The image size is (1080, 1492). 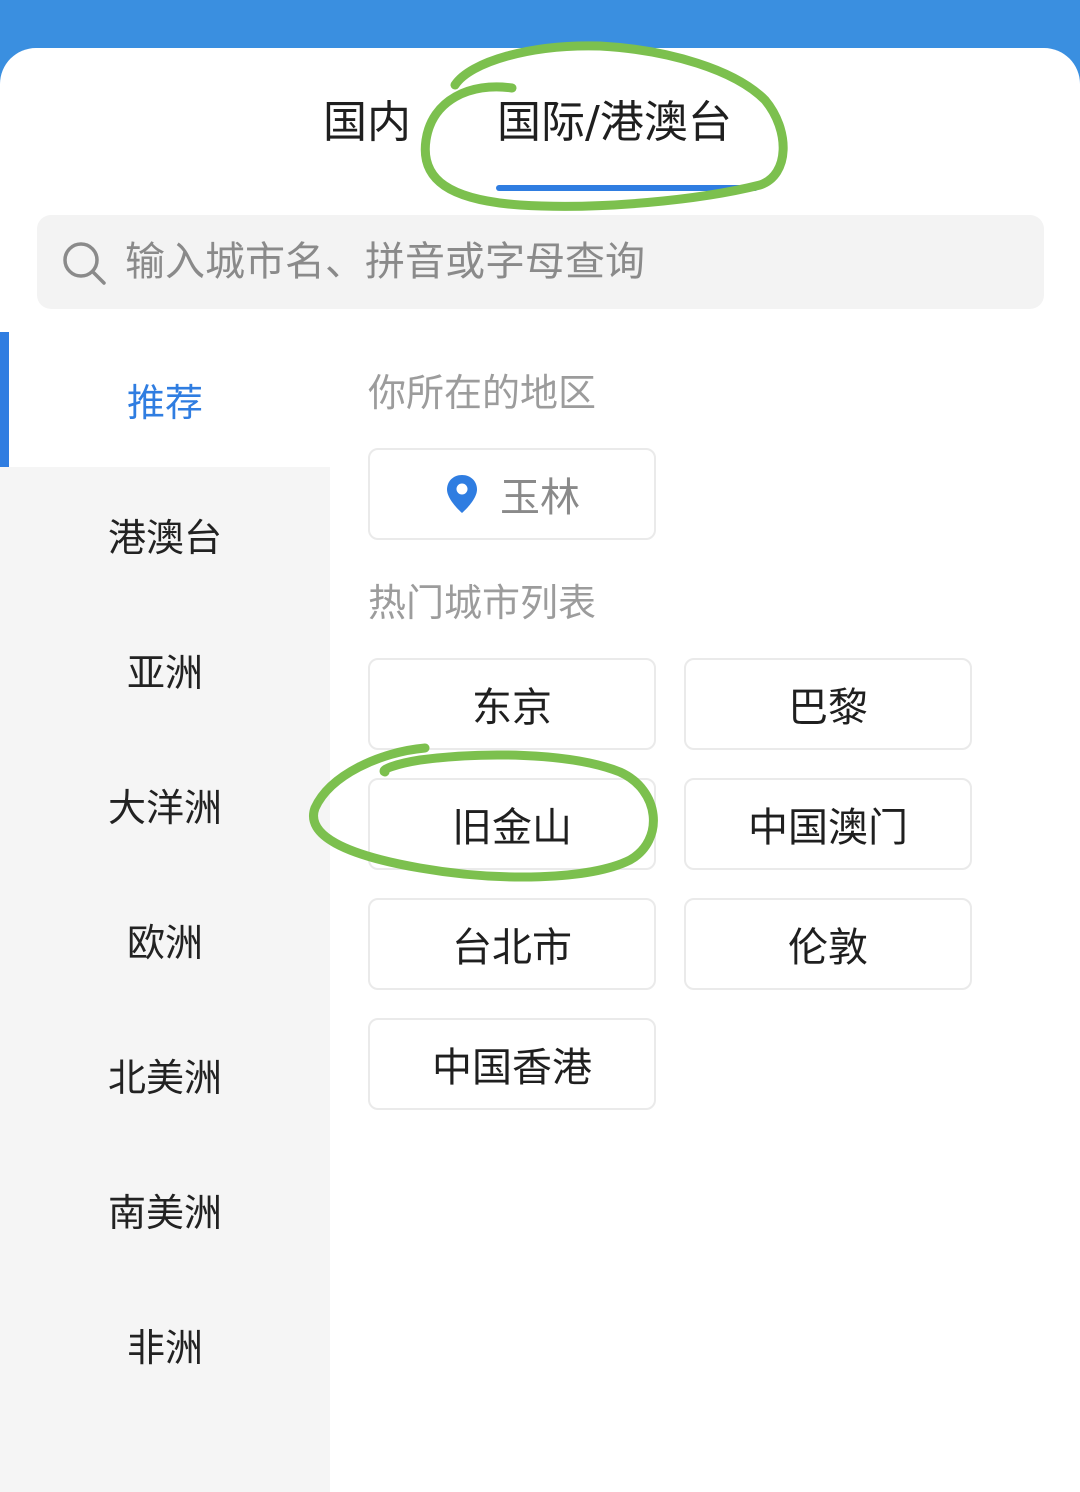 I want to click on city-button-tokyo: 东京, so click(x=512, y=704).